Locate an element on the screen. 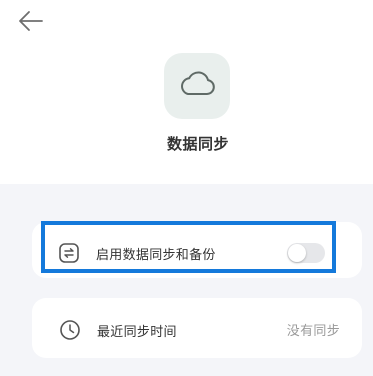  back-button is located at coordinates (31, 23).